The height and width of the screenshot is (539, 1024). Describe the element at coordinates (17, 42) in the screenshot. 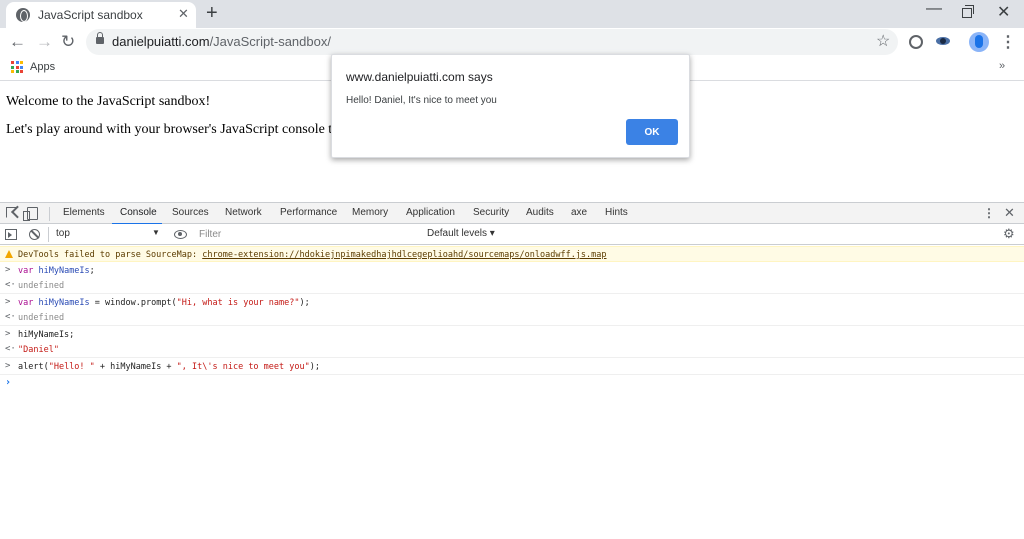

I see `back-icon: ←` at that location.